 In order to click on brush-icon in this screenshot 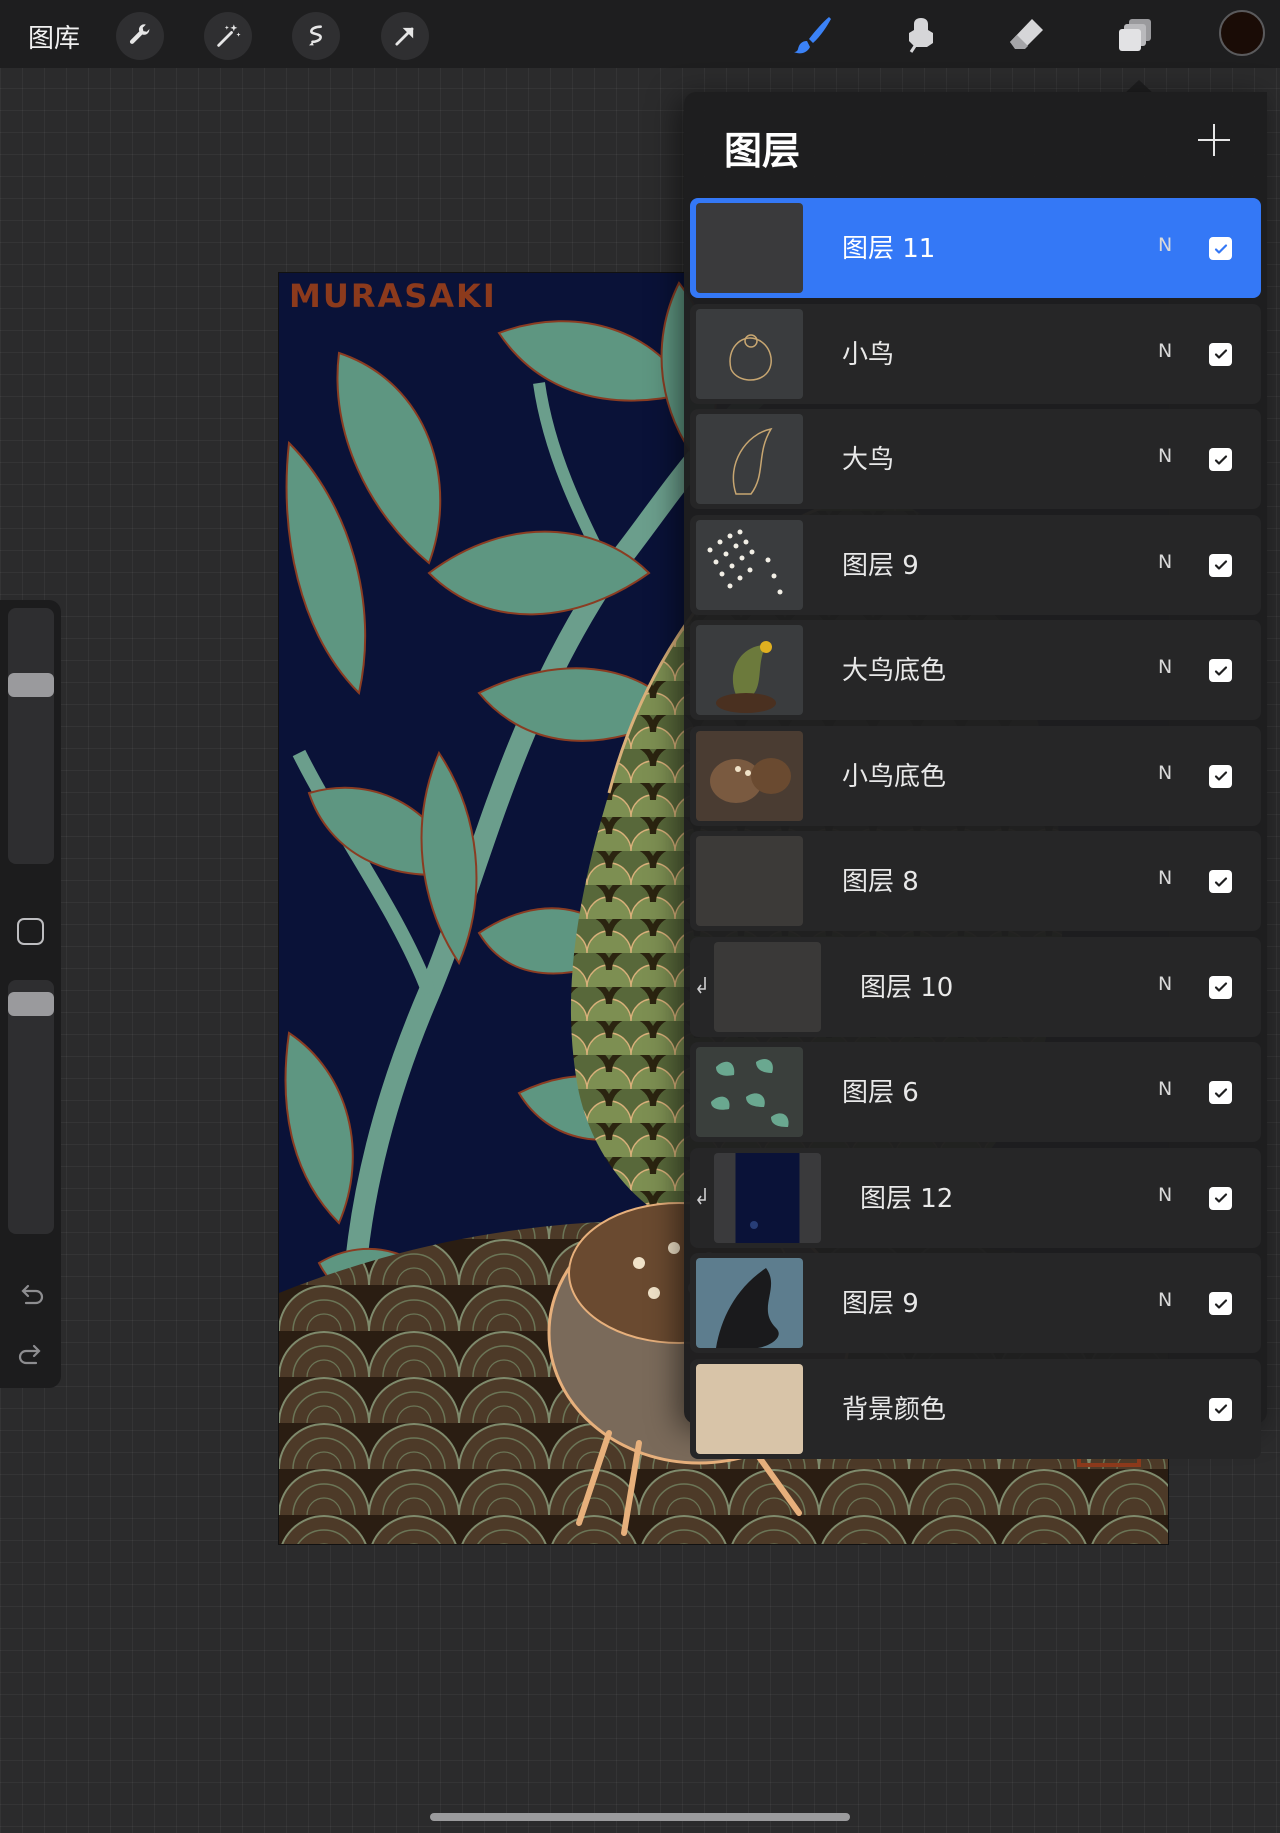, I will do `click(812, 35)`.